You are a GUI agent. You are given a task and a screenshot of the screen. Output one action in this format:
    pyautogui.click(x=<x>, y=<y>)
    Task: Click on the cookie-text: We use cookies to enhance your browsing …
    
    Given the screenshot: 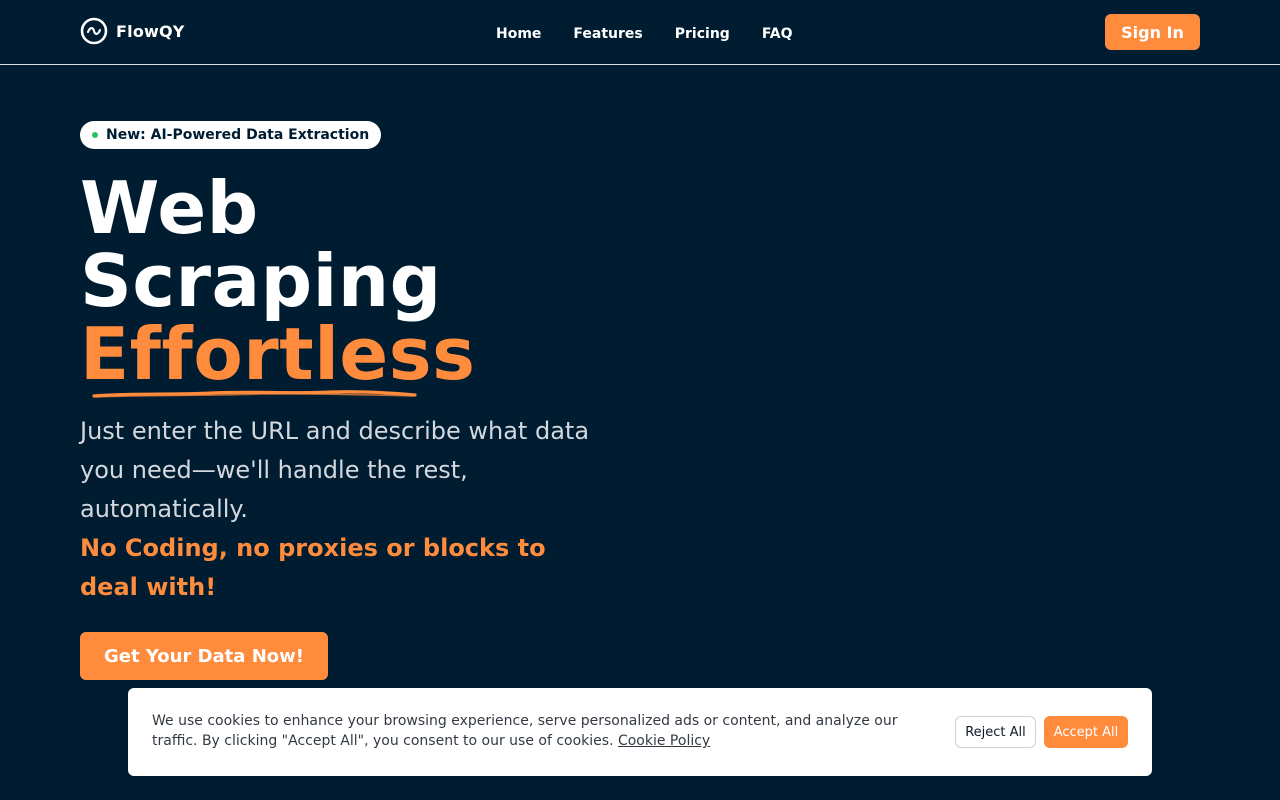 What is the action you would take?
    pyautogui.click(x=537, y=731)
    